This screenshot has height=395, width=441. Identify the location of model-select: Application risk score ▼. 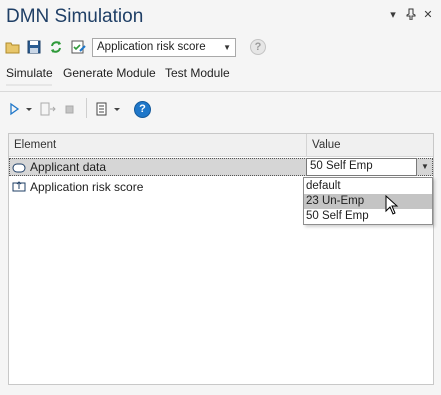
(164, 47).